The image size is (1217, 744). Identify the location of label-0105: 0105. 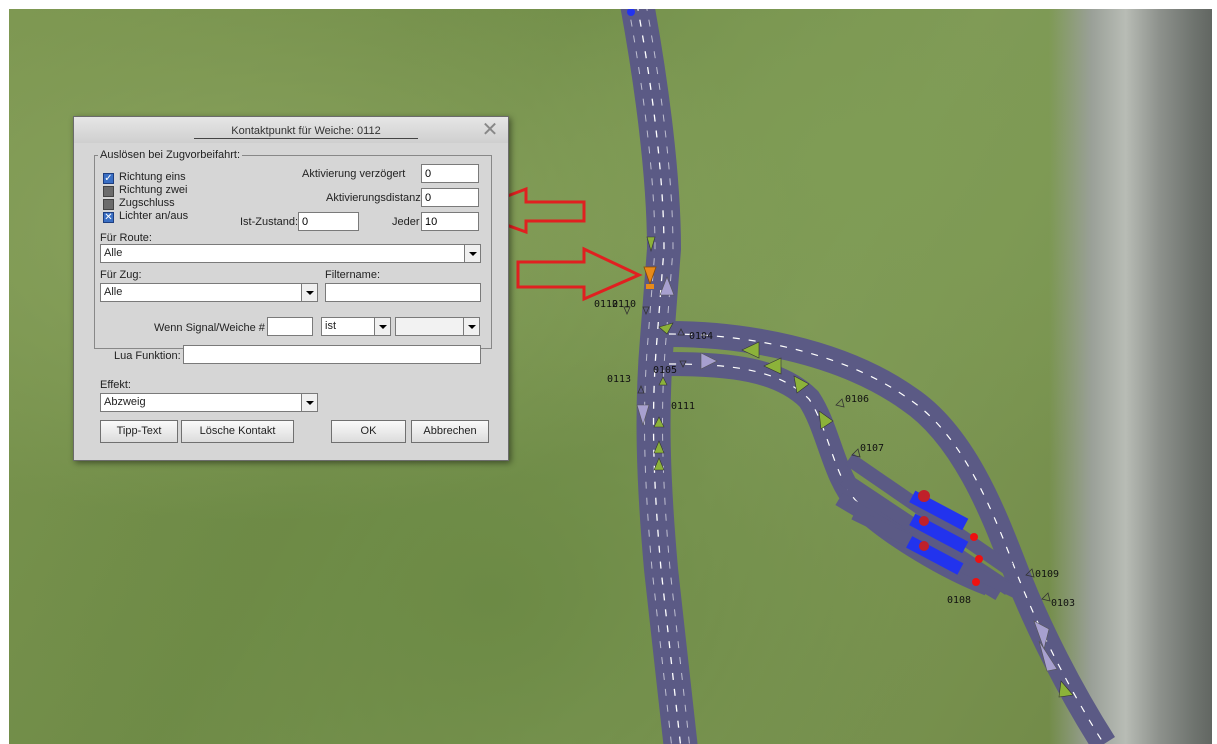
(665, 370).